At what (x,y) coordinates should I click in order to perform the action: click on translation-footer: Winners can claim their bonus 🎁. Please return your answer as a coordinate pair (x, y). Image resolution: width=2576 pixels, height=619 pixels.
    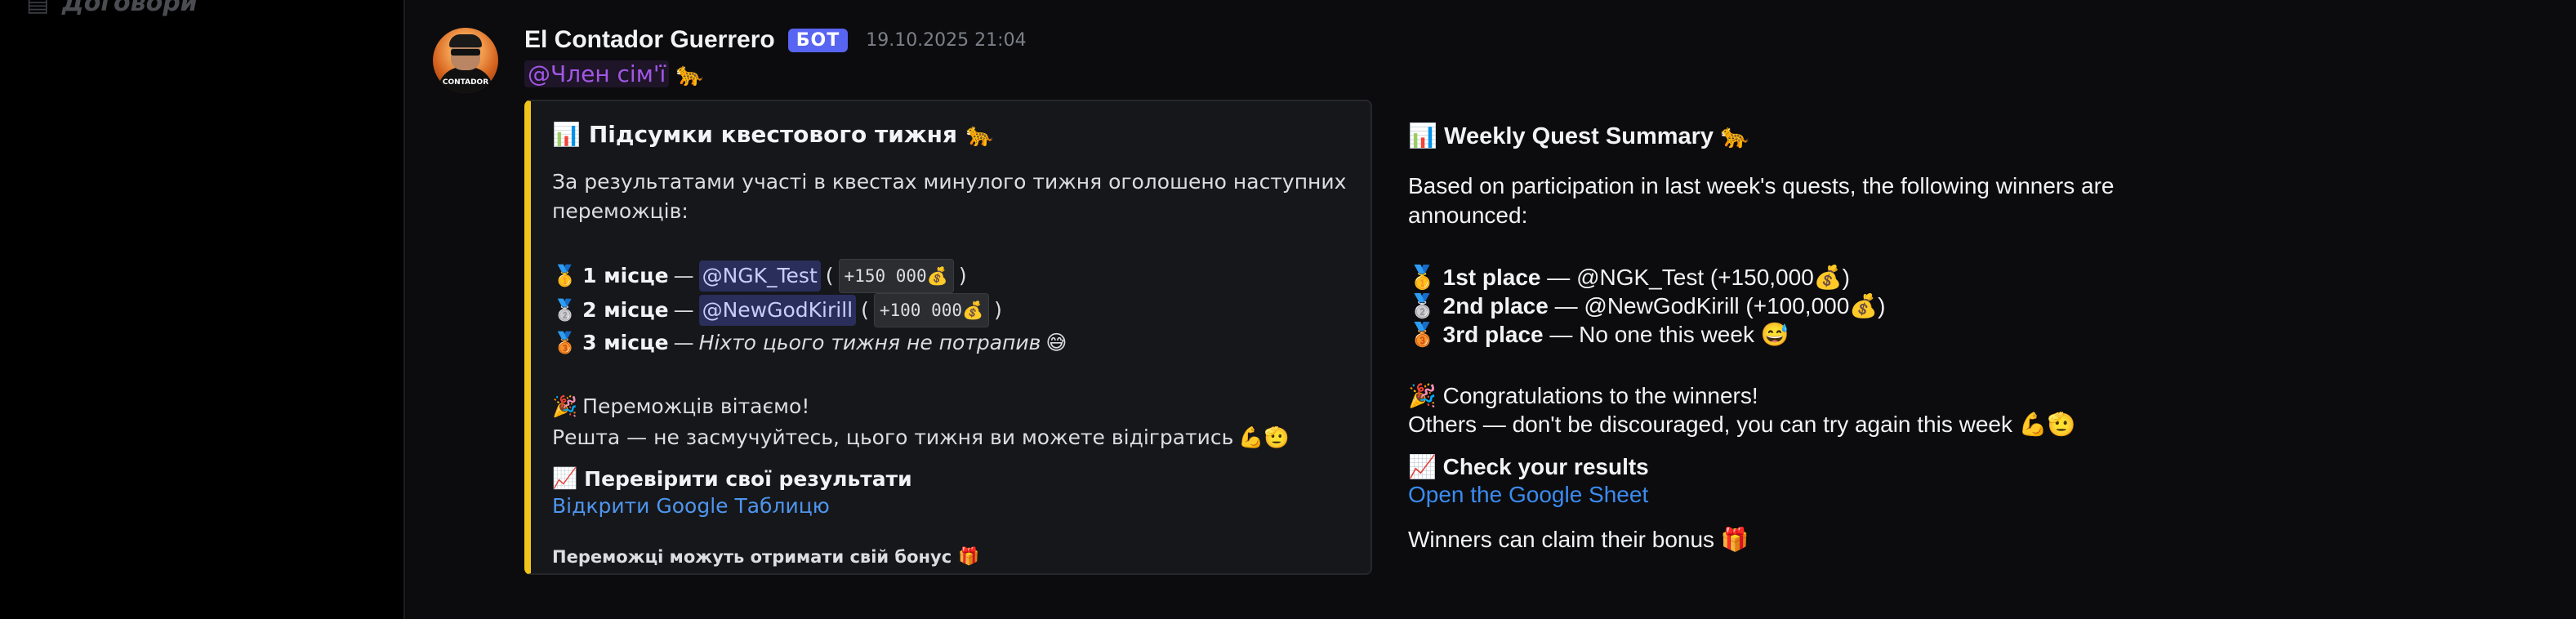
    Looking at the image, I should click on (1578, 539).